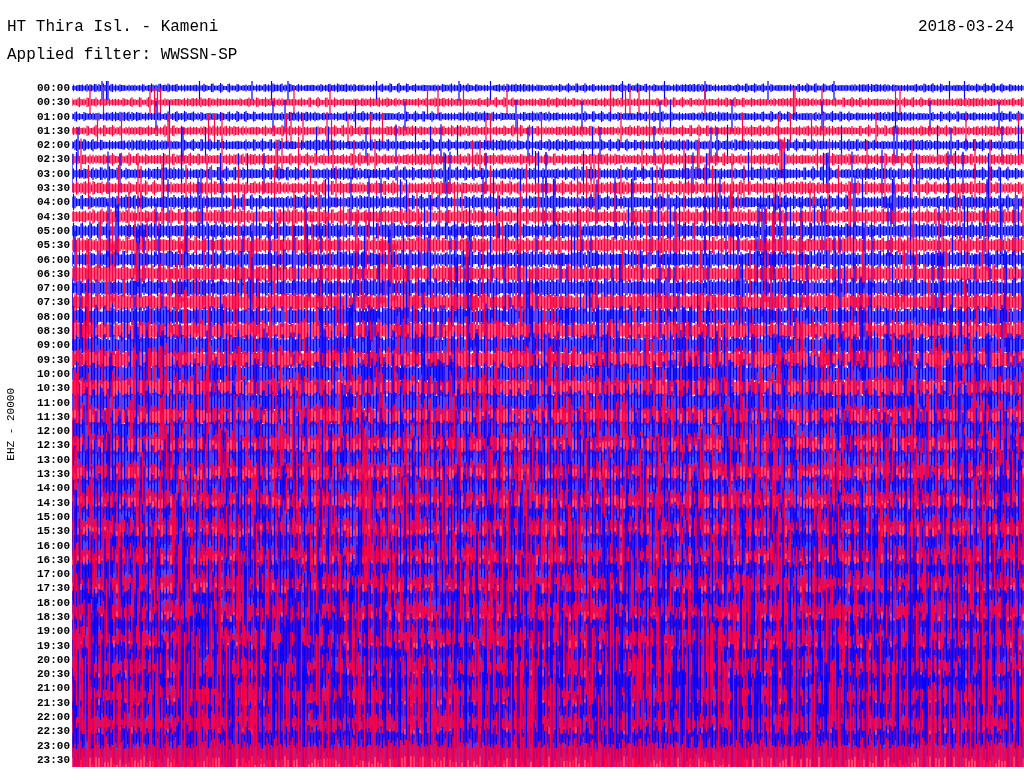  What do you see at coordinates (966, 27) in the screenshot?
I see `date-label: 2018-03-24` at bounding box center [966, 27].